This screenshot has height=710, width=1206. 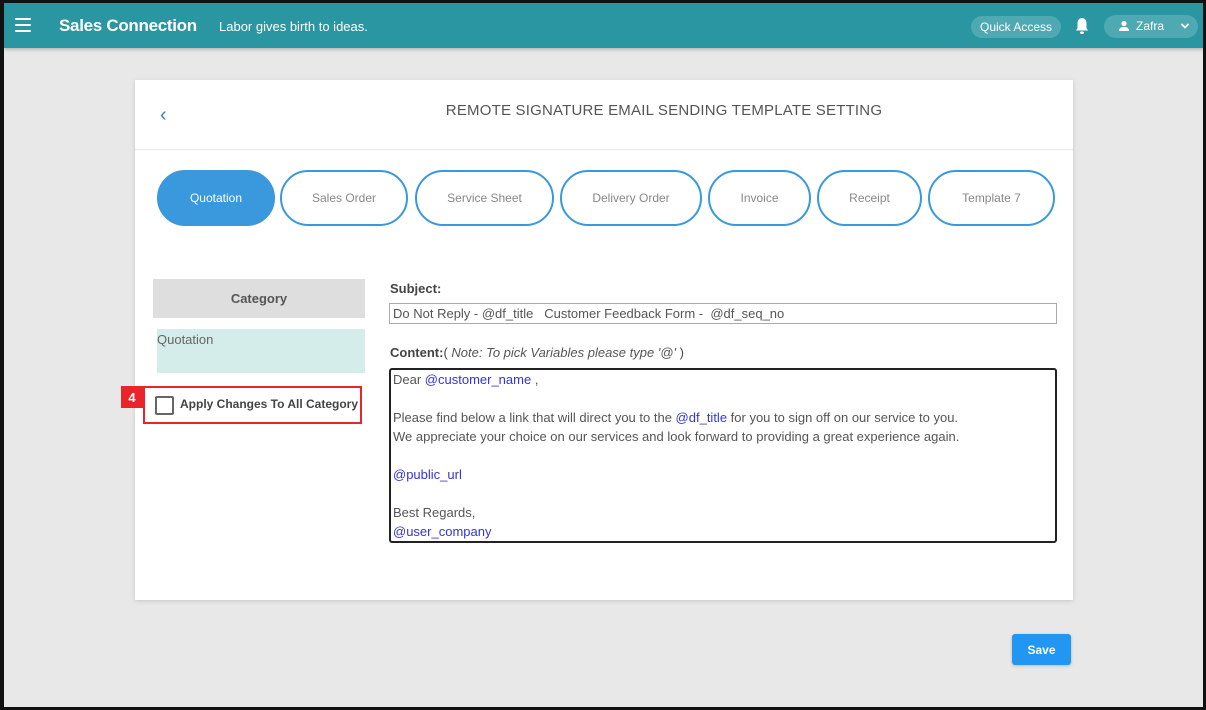 I want to click on variable-df-title: @df_title, so click(x=701, y=417).